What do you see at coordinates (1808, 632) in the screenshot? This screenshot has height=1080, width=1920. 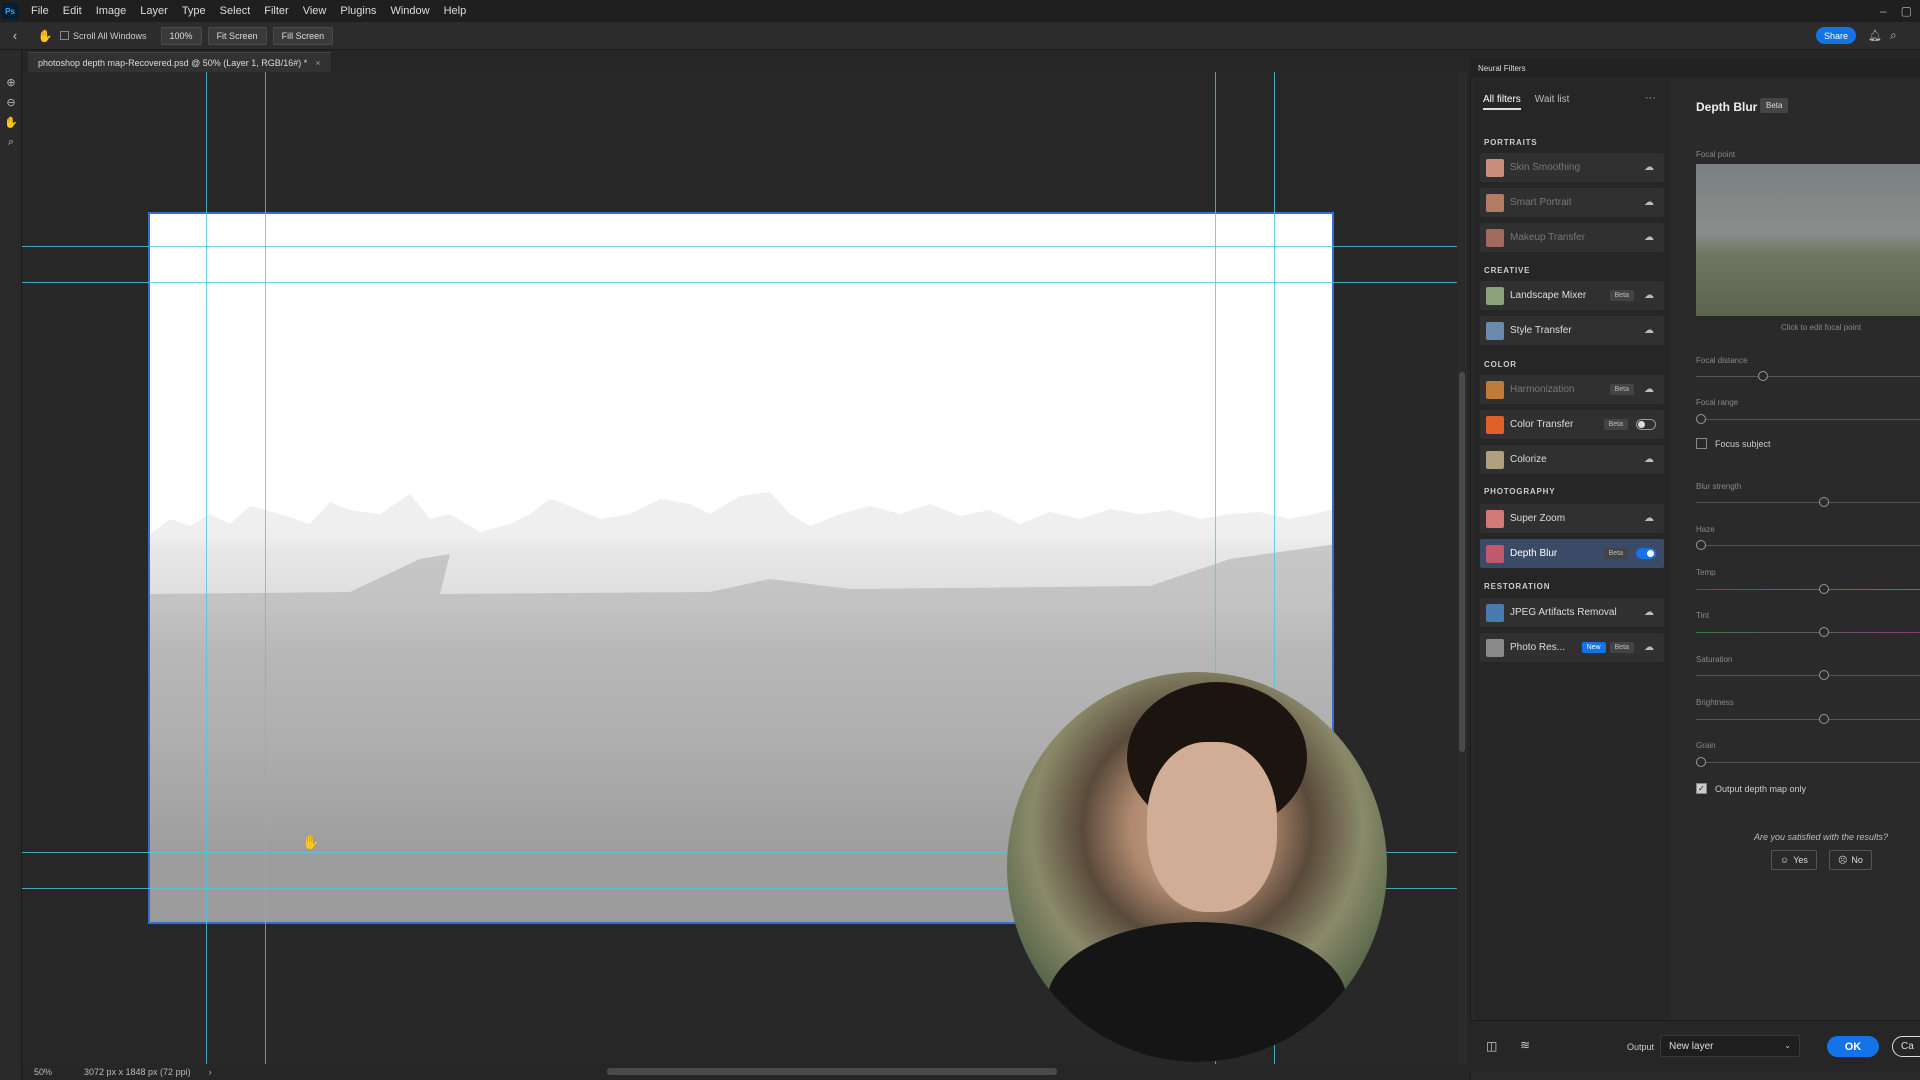 I see `tint-slider` at bounding box center [1808, 632].